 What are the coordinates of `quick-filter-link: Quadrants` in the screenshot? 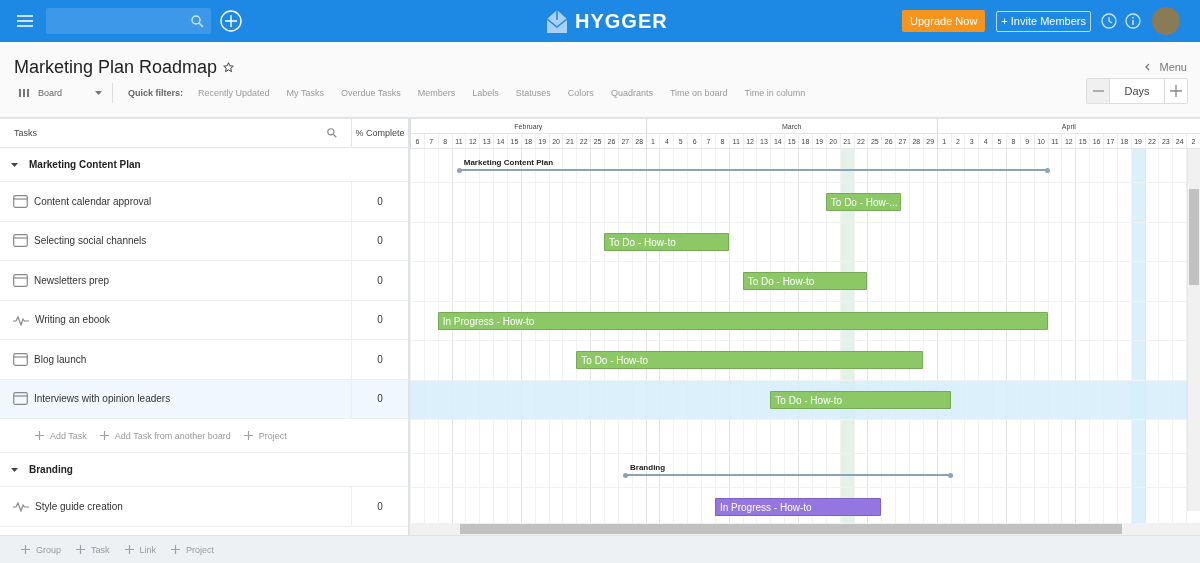 It's located at (631, 93).